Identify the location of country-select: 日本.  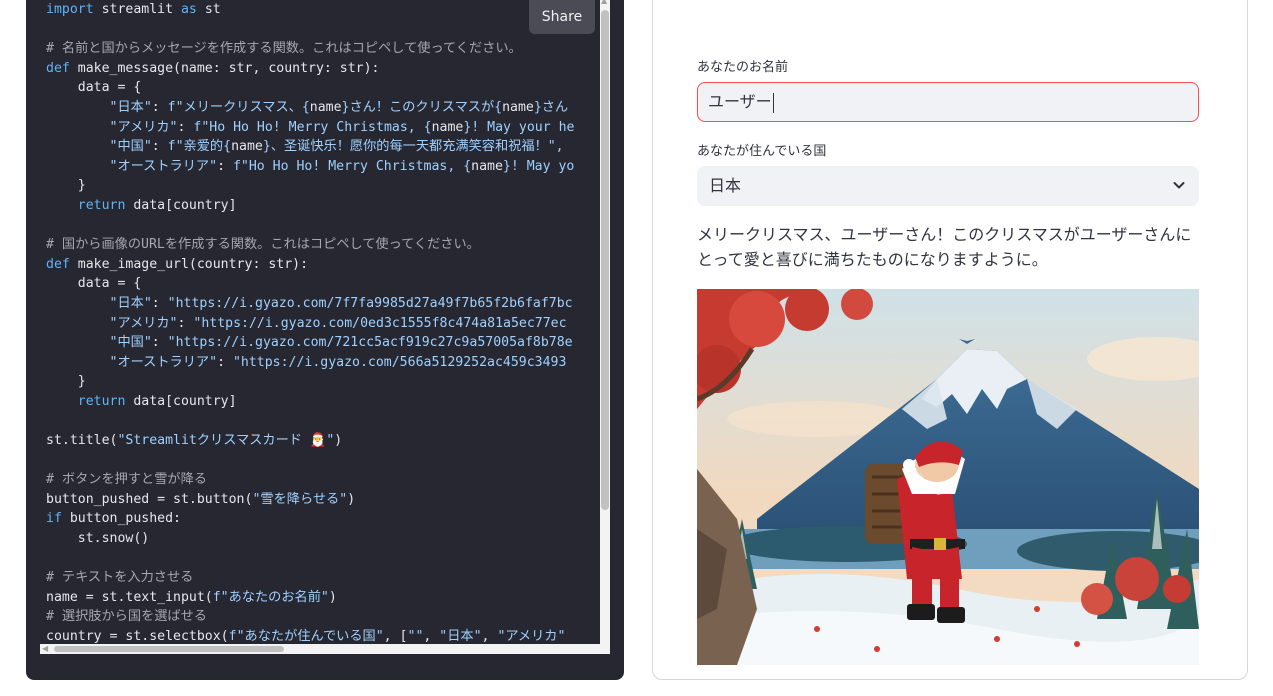
(948, 186).